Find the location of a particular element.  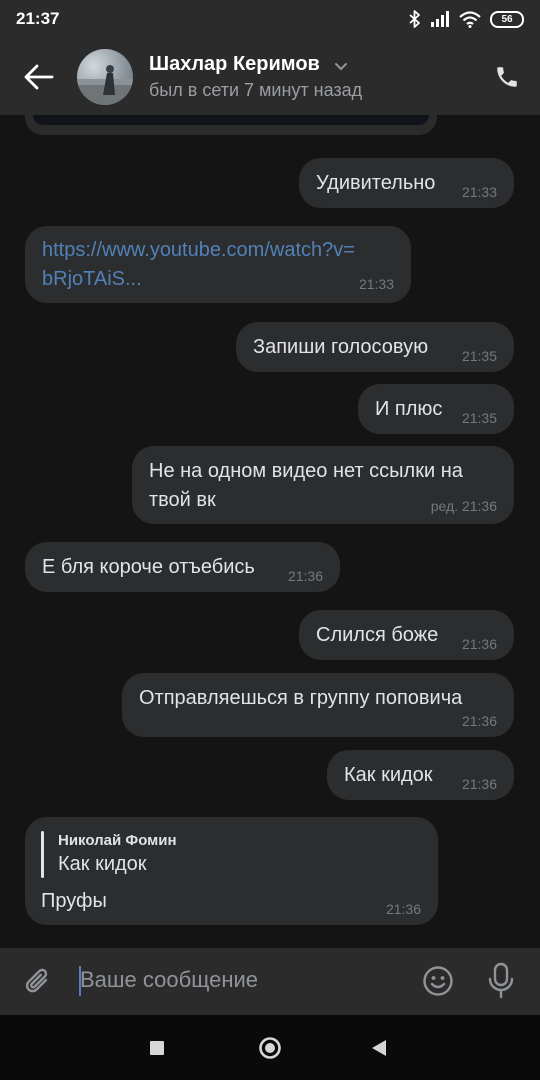

emoji-icon is located at coordinates (438, 981).